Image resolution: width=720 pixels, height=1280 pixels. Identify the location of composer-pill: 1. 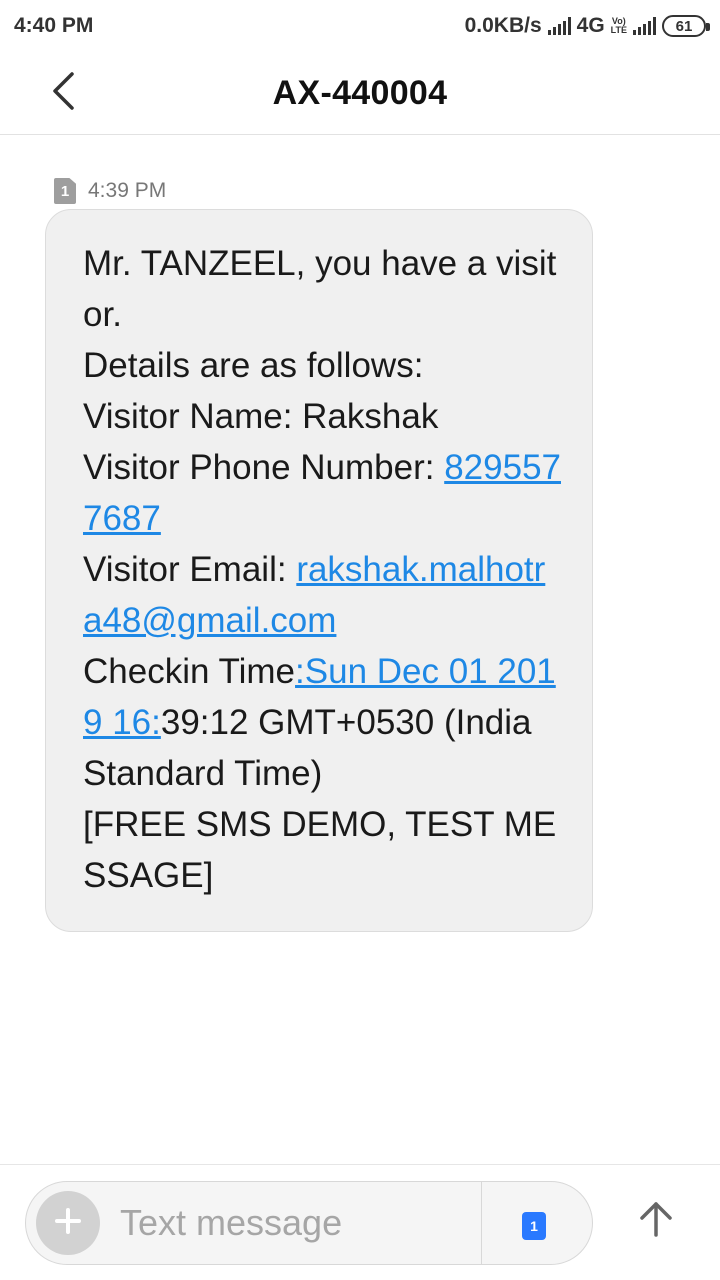
(309, 1223).